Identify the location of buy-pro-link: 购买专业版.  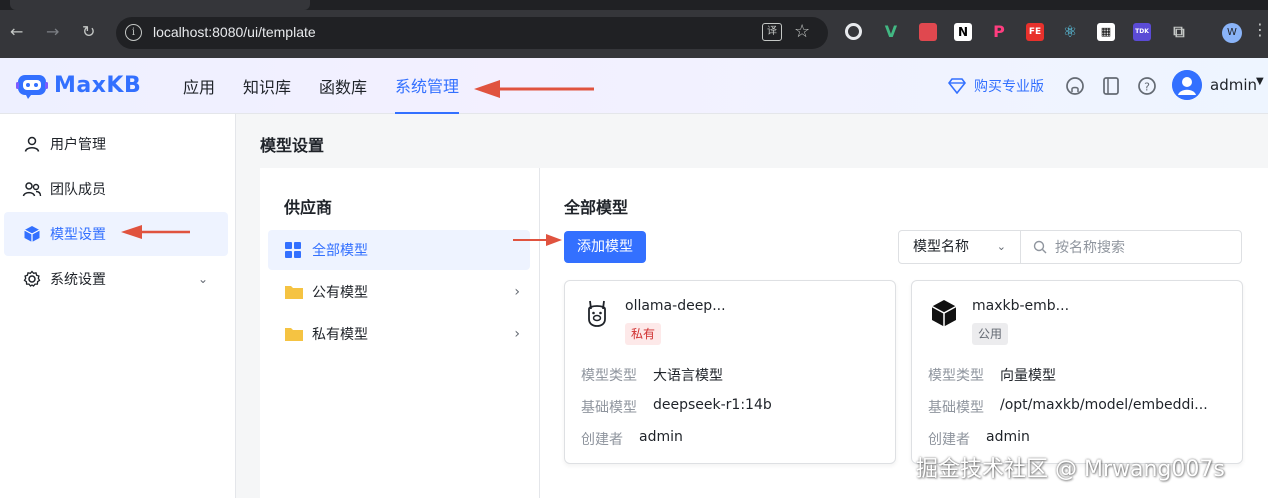
(996, 86).